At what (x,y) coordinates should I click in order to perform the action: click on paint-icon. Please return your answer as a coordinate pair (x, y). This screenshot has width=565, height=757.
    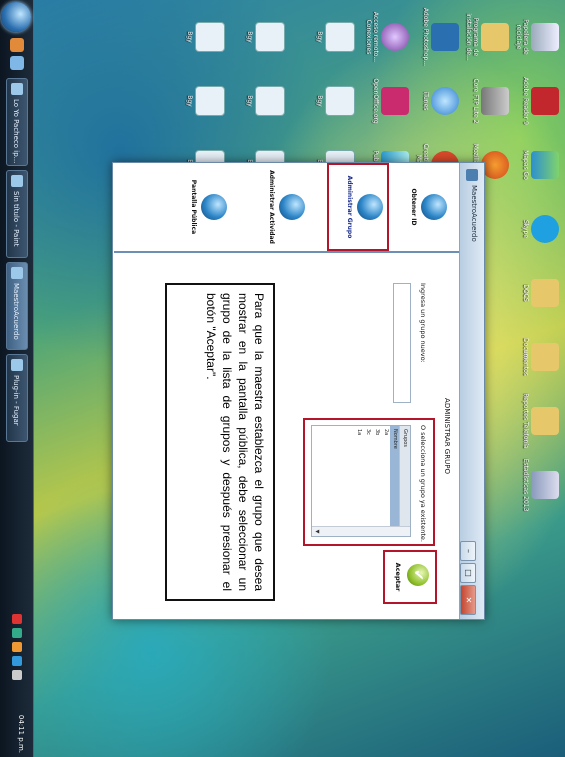
    Looking at the image, I should click on (17, 181).